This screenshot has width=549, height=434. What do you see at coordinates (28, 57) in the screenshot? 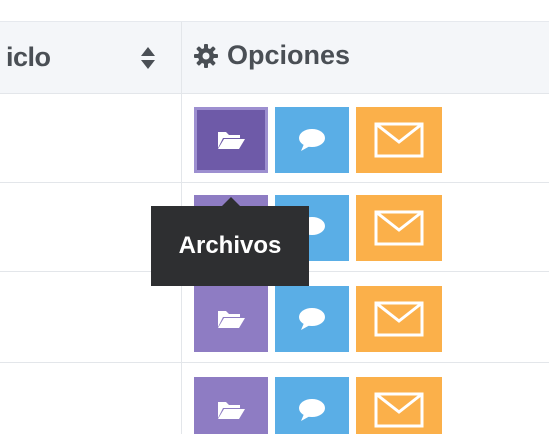
I see `column-header-ciclo: iclo` at bounding box center [28, 57].